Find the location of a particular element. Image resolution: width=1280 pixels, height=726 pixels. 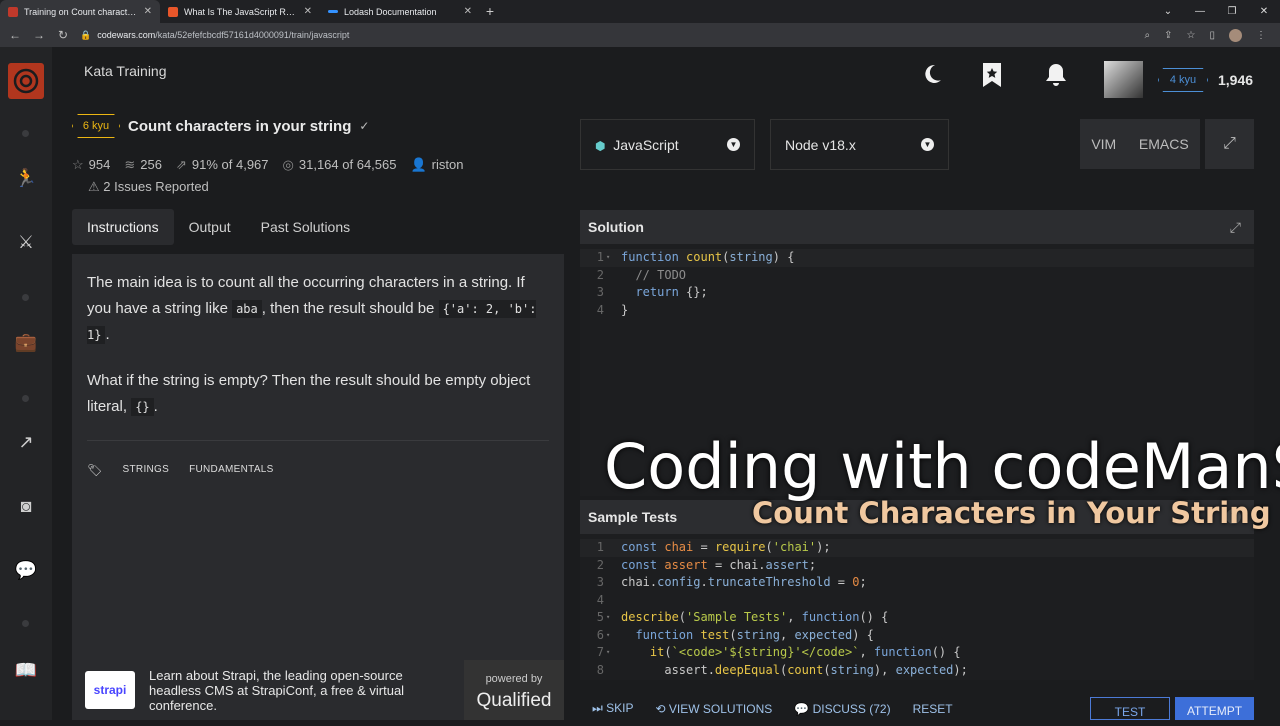

vim-mode-button: VIM is located at coordinates (1103, 144).